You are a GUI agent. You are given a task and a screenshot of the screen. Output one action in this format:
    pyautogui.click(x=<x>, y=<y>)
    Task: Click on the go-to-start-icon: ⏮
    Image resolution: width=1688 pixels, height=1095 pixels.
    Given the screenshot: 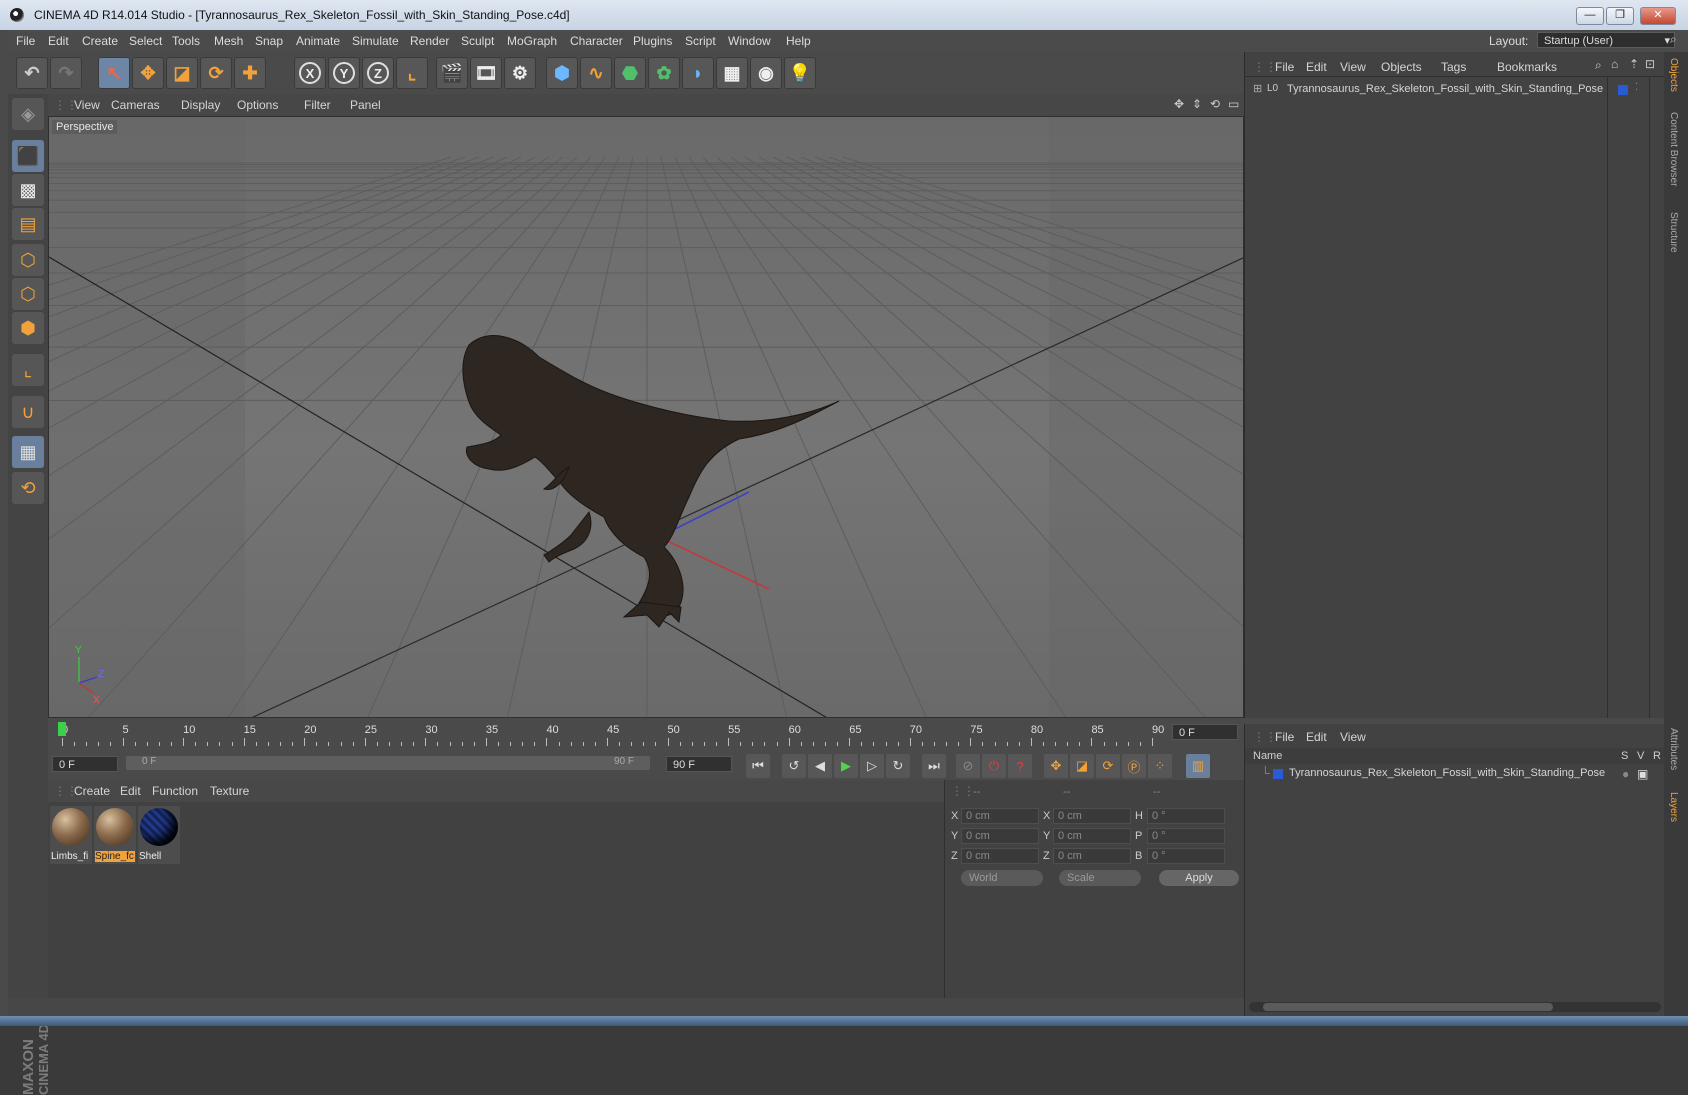 What is the action you would take?
    pyautogui.click(x=758, y=766)
    